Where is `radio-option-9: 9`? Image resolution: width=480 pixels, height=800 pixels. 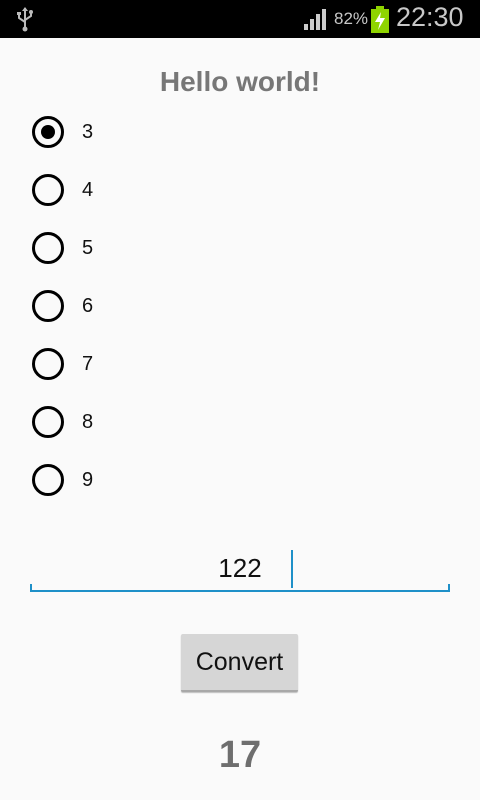 radio-option-9: 9 is located at coordinates (132, 491).